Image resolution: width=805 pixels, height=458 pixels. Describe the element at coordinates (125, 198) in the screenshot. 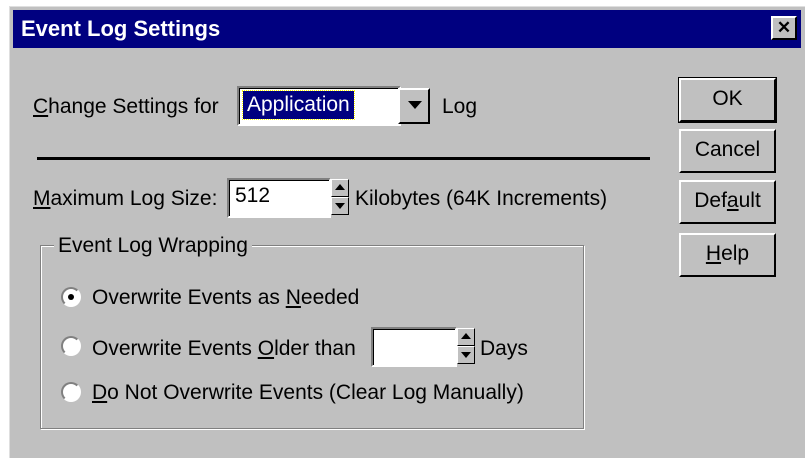

I see `max-log-size-label: Maximum Log Size:` at that location.